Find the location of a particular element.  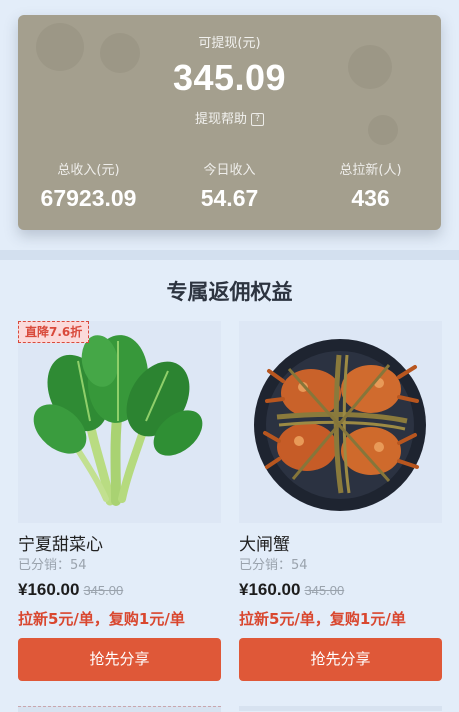

product-image: 直降7.6折 is located at coordinates (119, 422).